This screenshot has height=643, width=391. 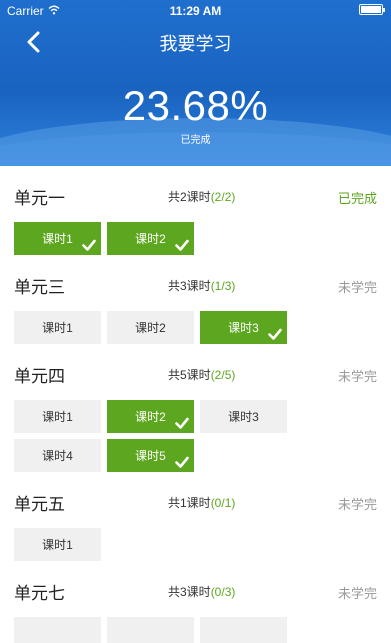 I want to click on status-time: 11:29 AM, so click(x=195, y=11).